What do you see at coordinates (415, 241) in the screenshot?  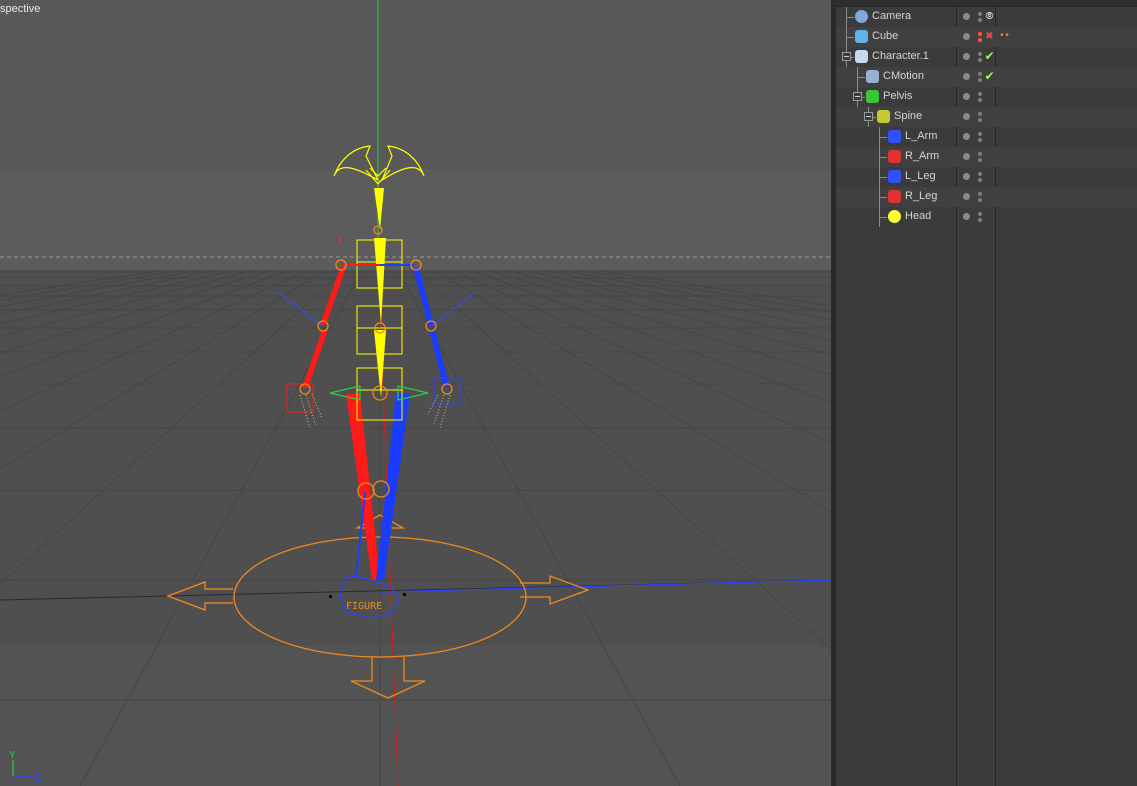 I see `left-shoulder-marker: I` at bounding box center [415, 241].